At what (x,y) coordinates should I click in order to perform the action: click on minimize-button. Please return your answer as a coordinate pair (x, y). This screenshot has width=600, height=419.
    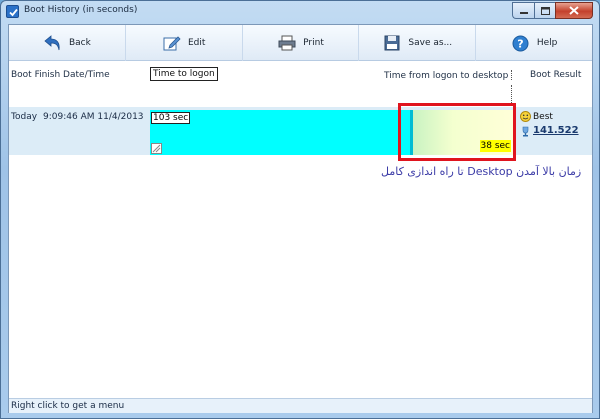
    Looking at the image, I should click on (523, 10).